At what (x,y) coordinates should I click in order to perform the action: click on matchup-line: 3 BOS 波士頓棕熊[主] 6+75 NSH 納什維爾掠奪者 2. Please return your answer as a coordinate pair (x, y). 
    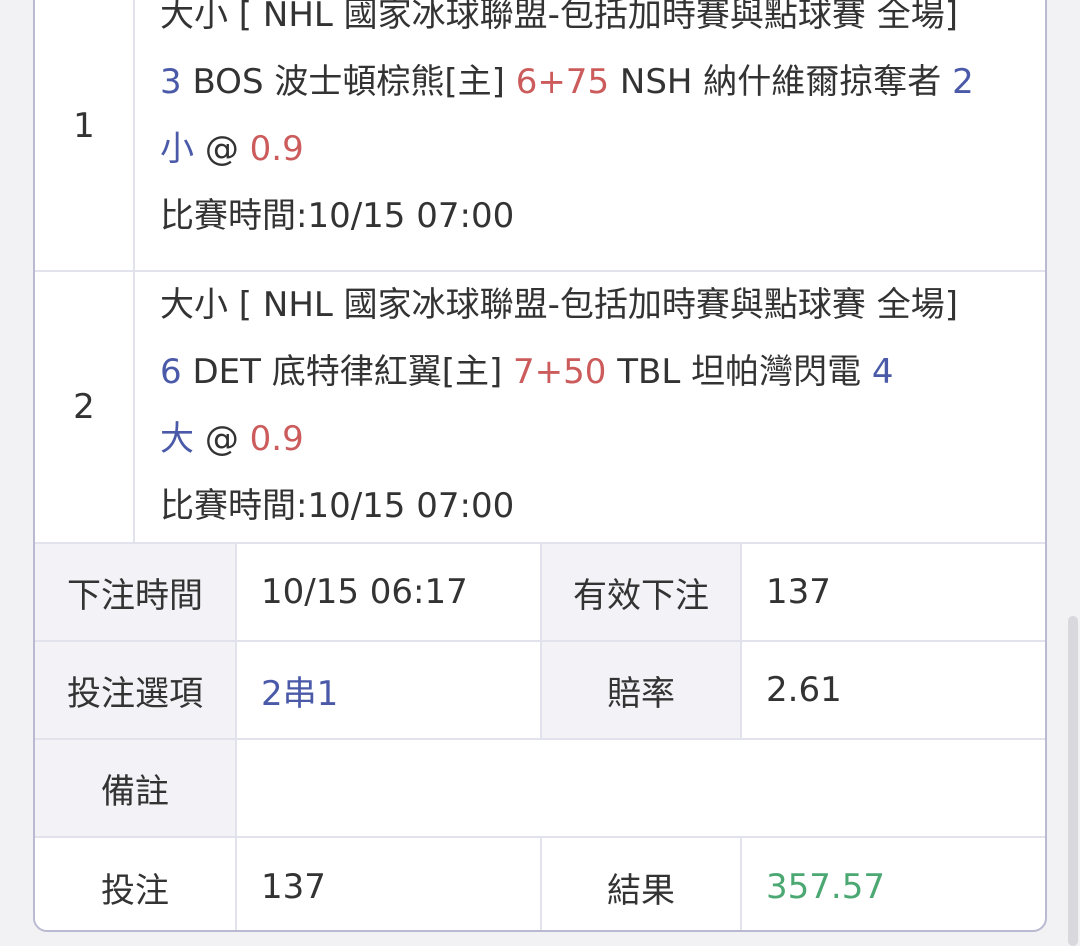
    Looking at the image, I should click on (602, 82).